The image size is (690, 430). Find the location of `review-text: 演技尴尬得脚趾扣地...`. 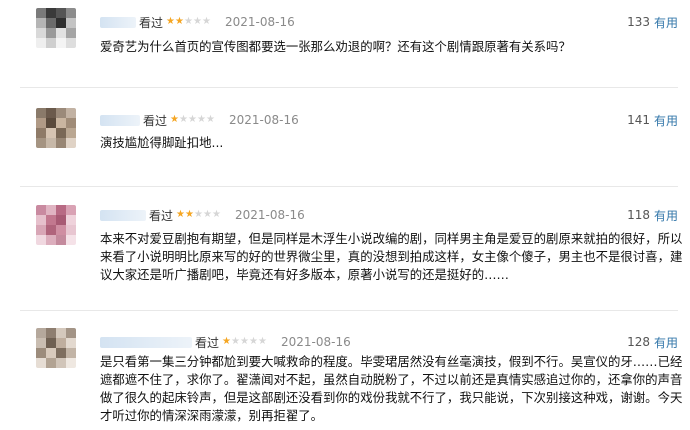

review-text: 演技尴尬得脚趾扣地... is located at coordinates (161, 143).